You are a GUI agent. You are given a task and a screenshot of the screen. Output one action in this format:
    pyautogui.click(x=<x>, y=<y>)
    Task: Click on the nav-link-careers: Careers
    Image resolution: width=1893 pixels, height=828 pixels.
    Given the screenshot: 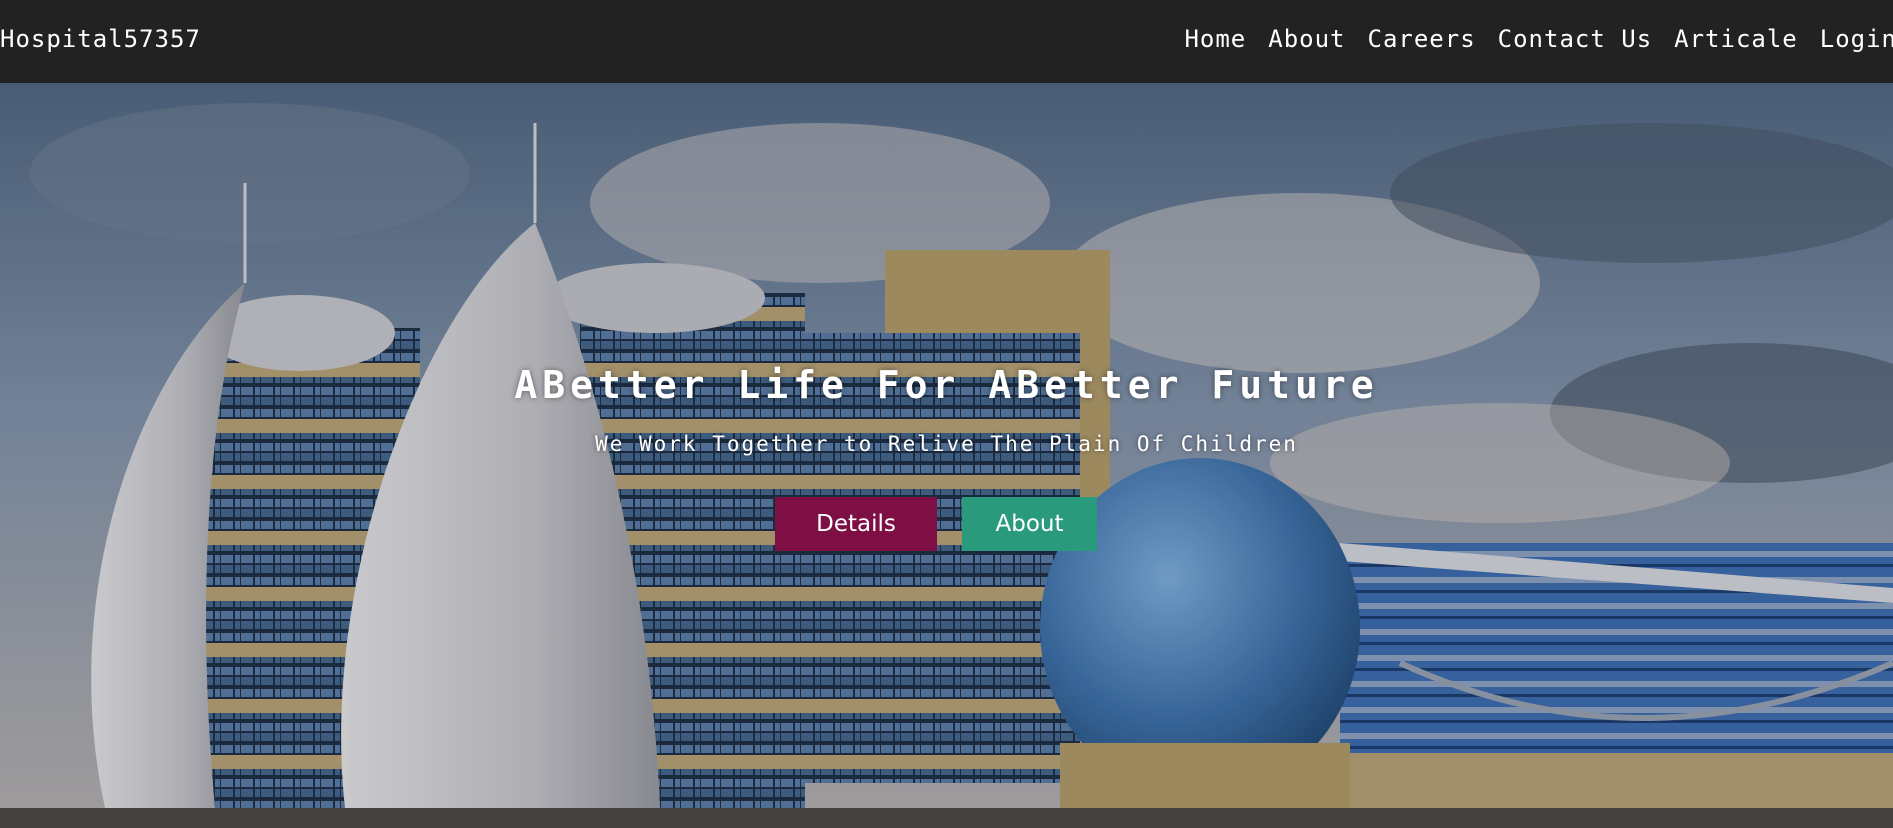 What is the action you would take?
    pyautogui.click(x=1422, y=39)
    